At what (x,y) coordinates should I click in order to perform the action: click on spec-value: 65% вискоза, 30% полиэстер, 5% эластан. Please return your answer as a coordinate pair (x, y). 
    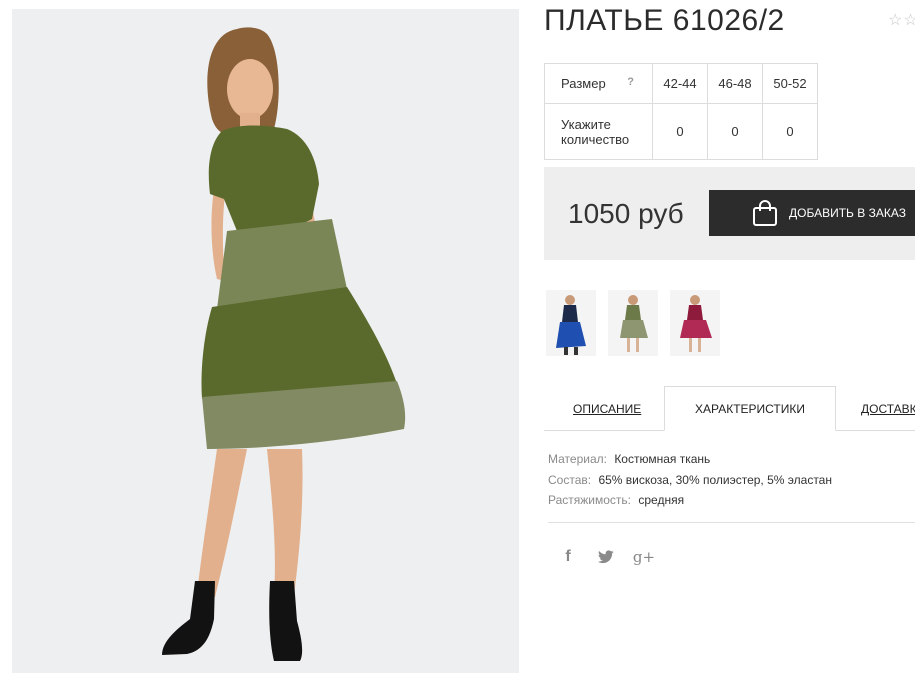
    Looking at the image, I should click on (715, 479).